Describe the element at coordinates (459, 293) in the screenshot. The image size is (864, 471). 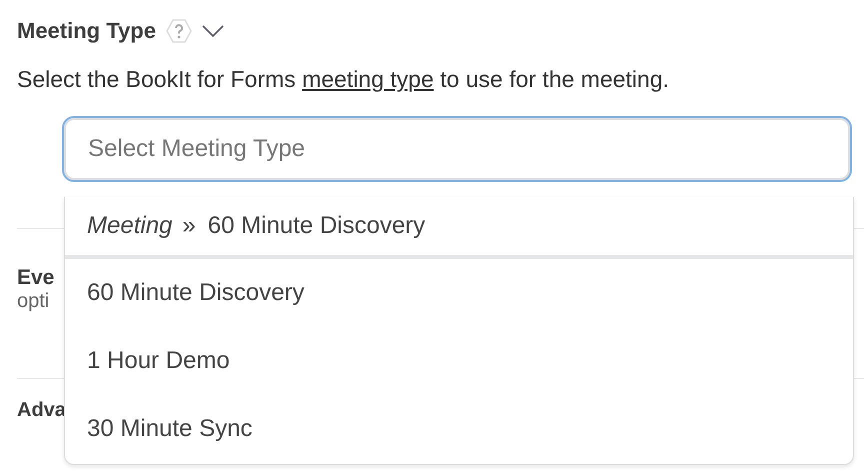
I see `dropdown-option: 60 Minute Discovery` at that location.